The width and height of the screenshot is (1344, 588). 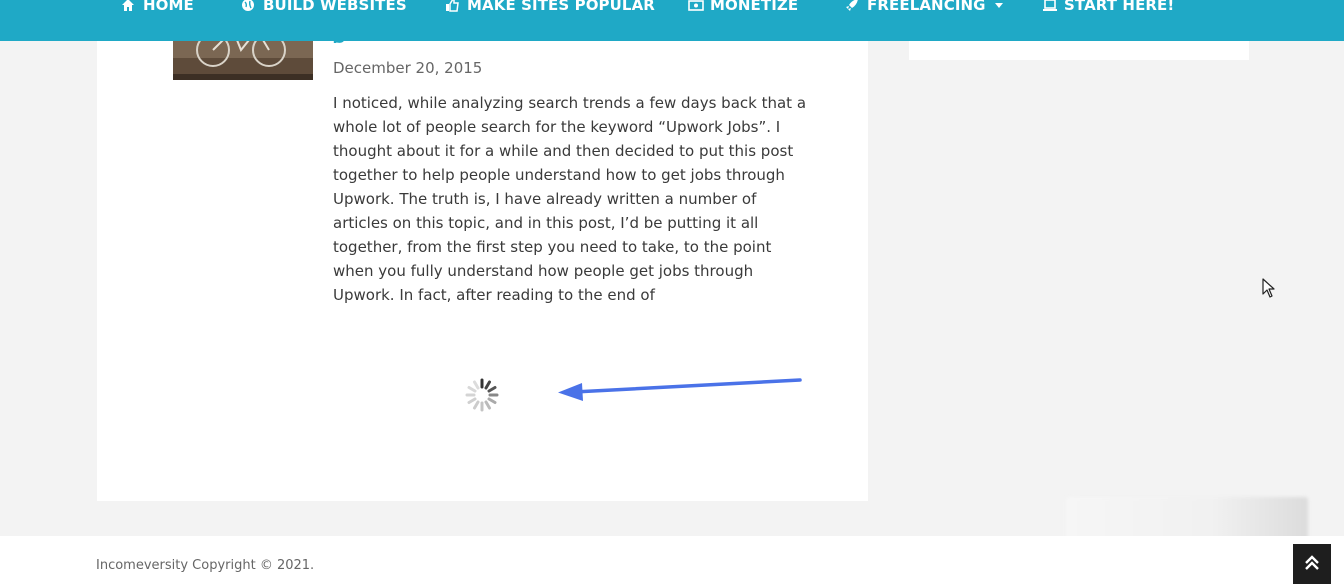 I want to click on nav-item-make-sites-popular: MAKE SITES POPULAR, so click(x=550, y=8).